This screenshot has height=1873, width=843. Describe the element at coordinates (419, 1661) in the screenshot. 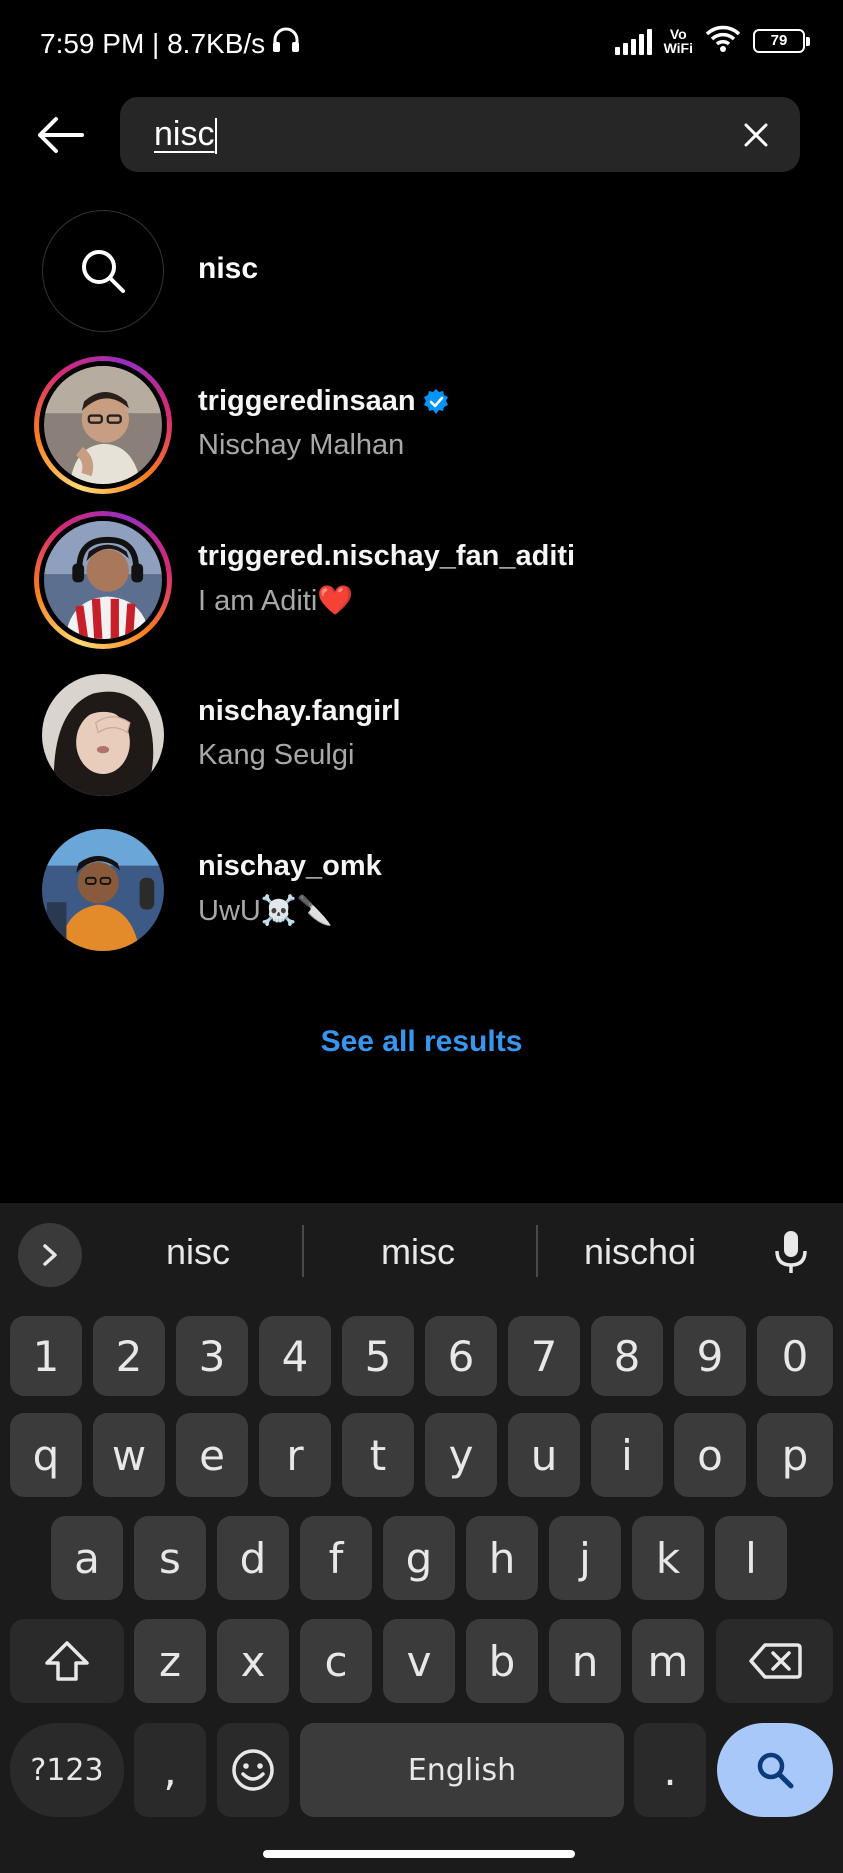

I see `key-v: v` at that location.